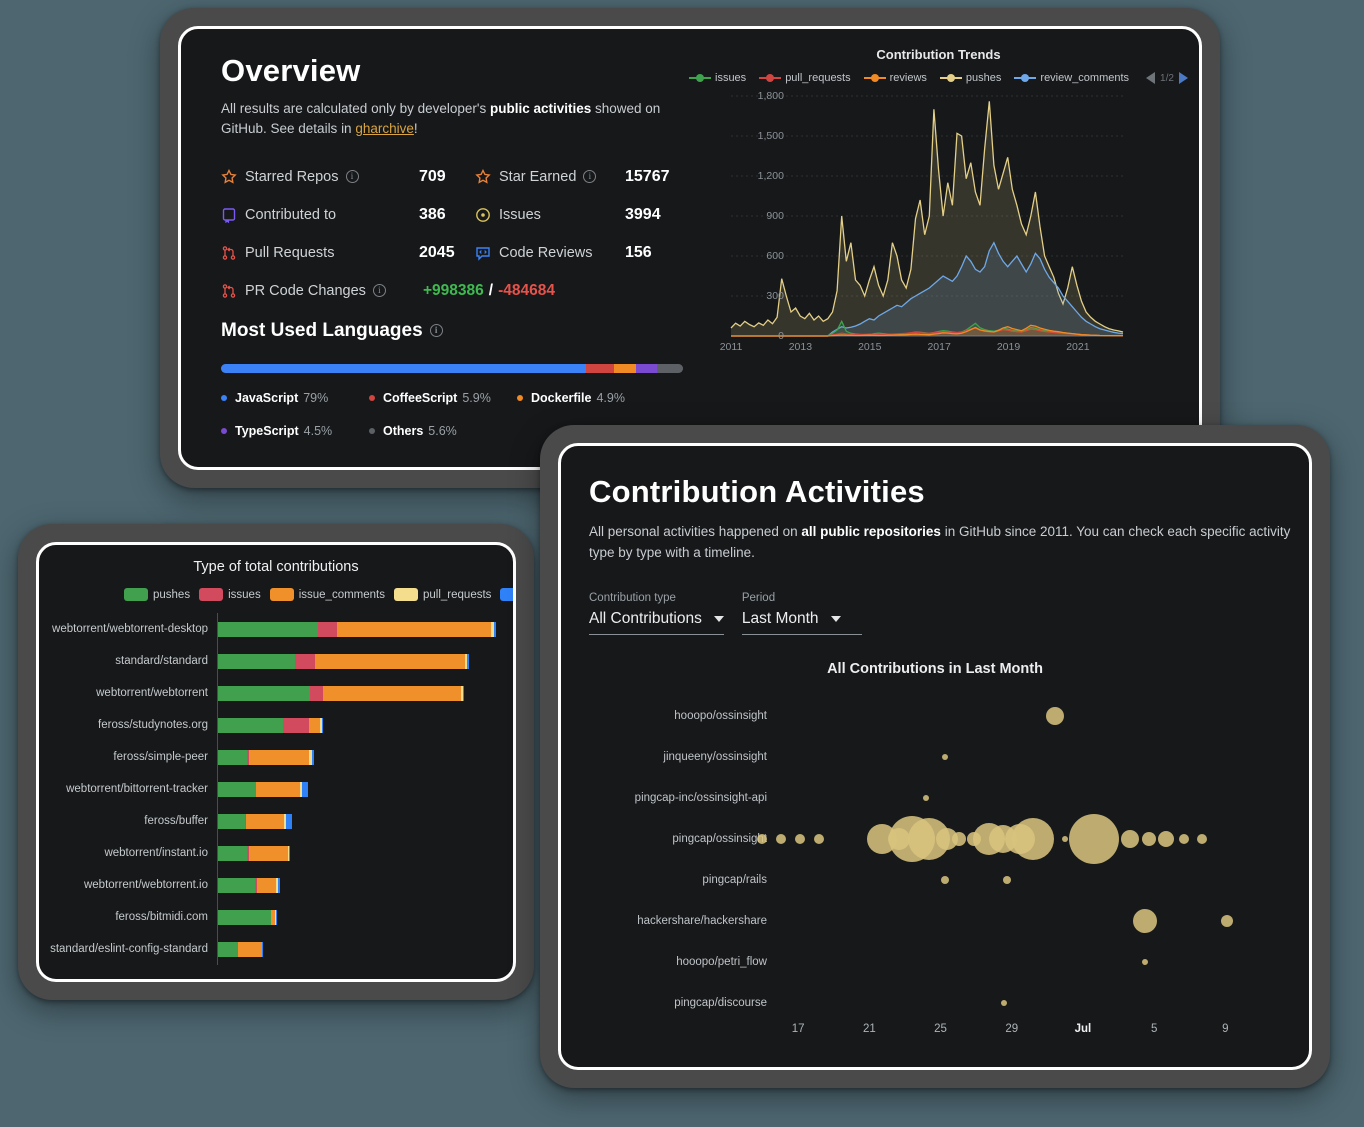 The width and height of the screenshot is (1364, 1127). I want to click on language-legend-item: CoffeeScript 5.9%, so click(443, 398).